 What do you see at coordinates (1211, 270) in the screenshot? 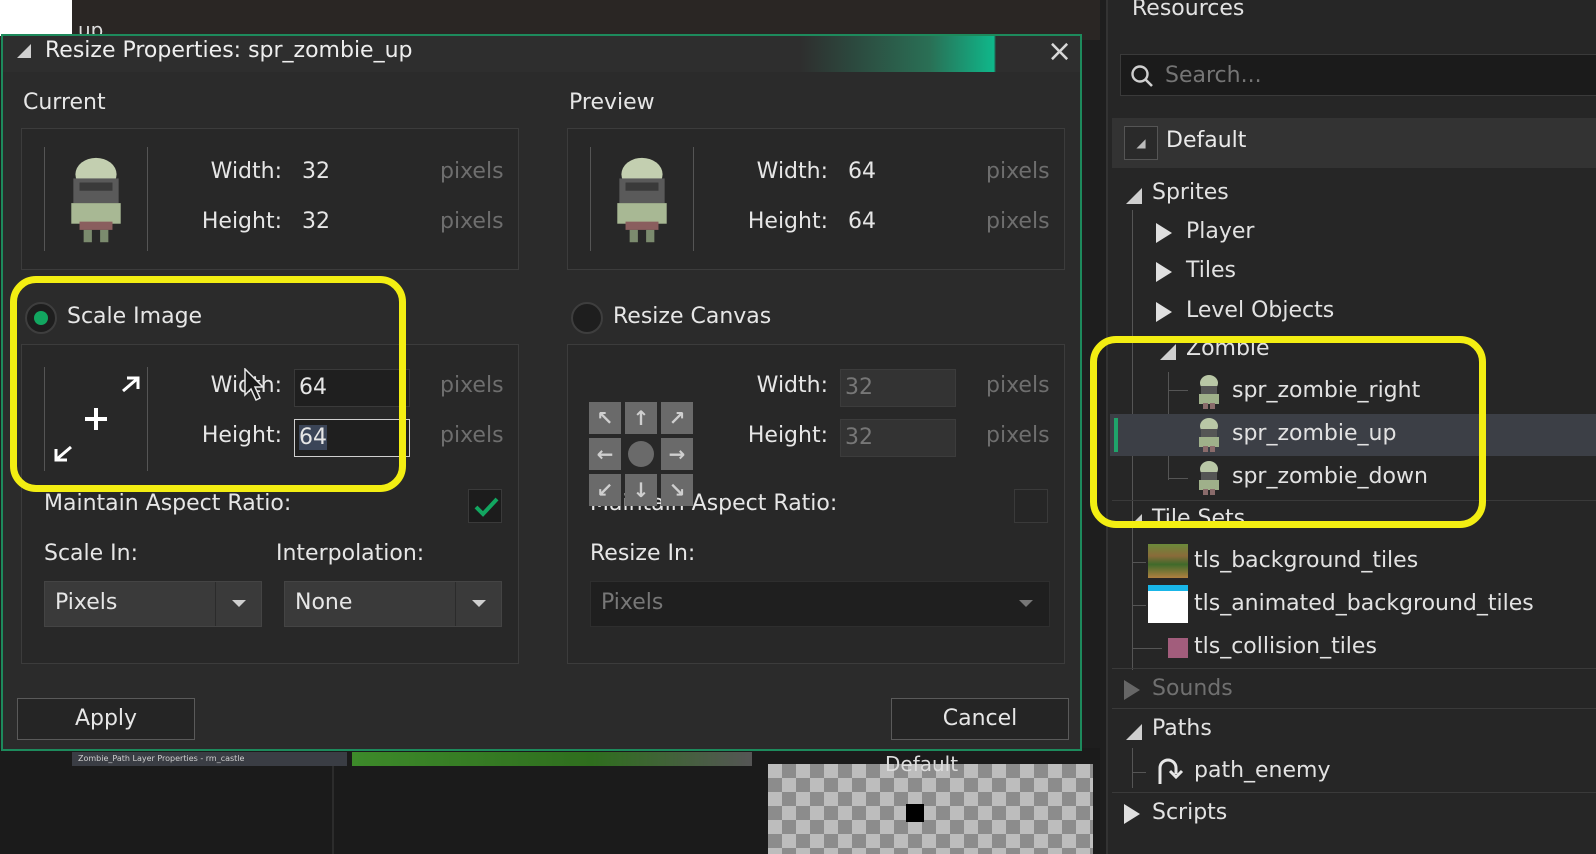
I see `folder-label: Tiles` at bounding box center [1211, 270].